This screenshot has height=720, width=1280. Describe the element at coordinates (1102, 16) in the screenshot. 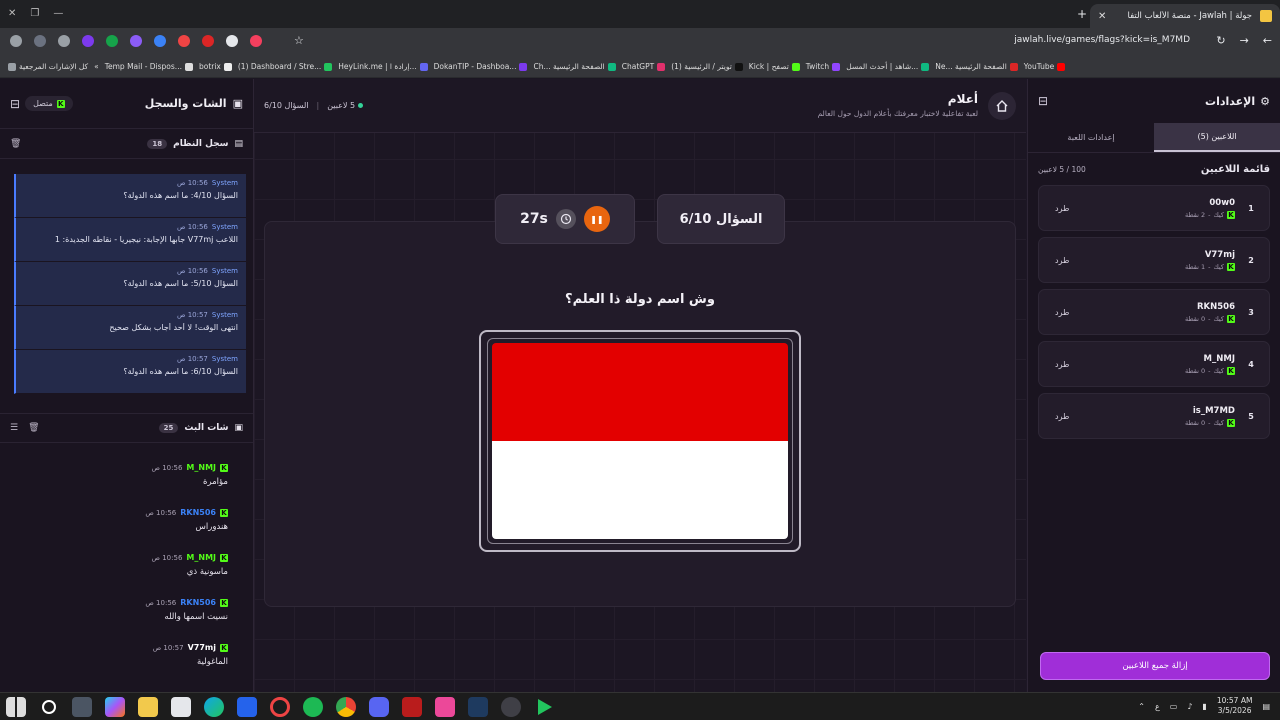

I see `close-tab-icon: ✕` at that location.